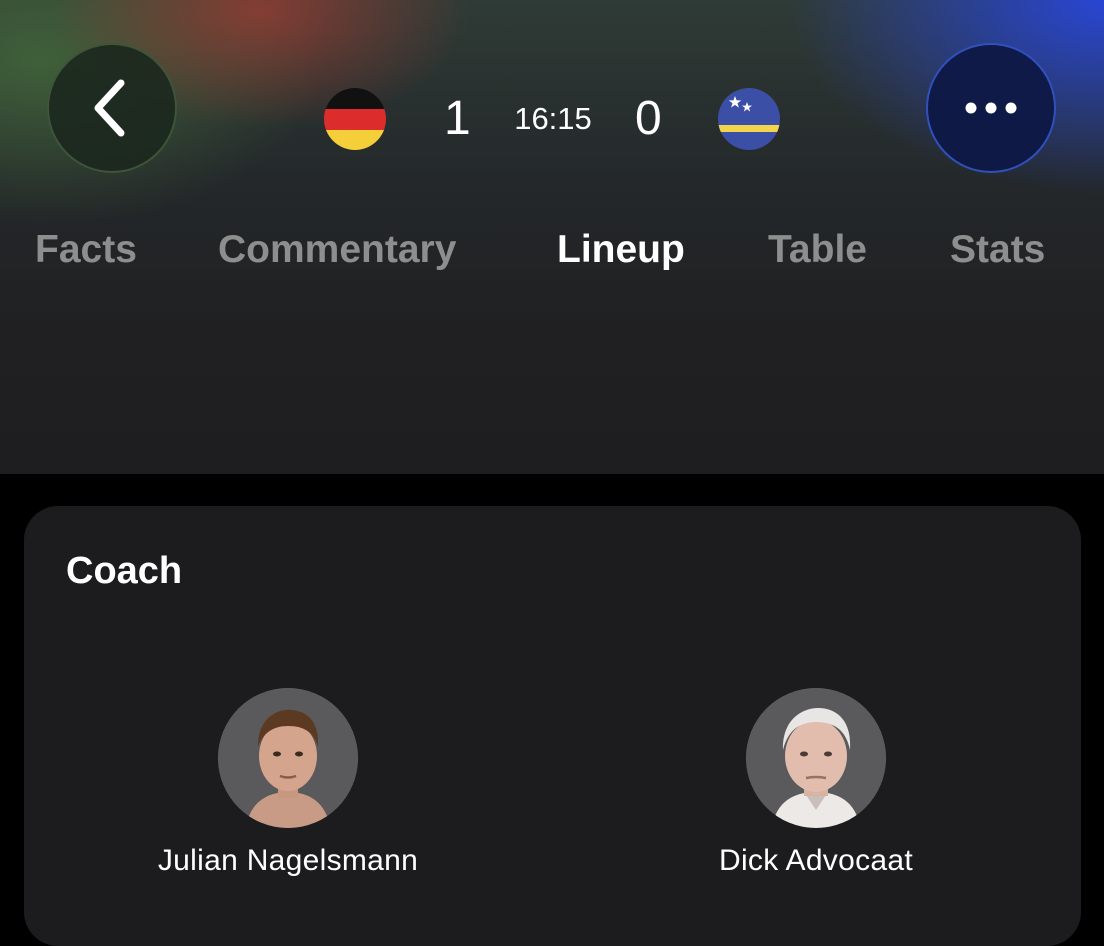 This screenshot has width=1104, height=946. What do you see at coordinates (86, 250) in the screenshot?
I see `tab-facts: Facts` at bounding box center [86, 250].